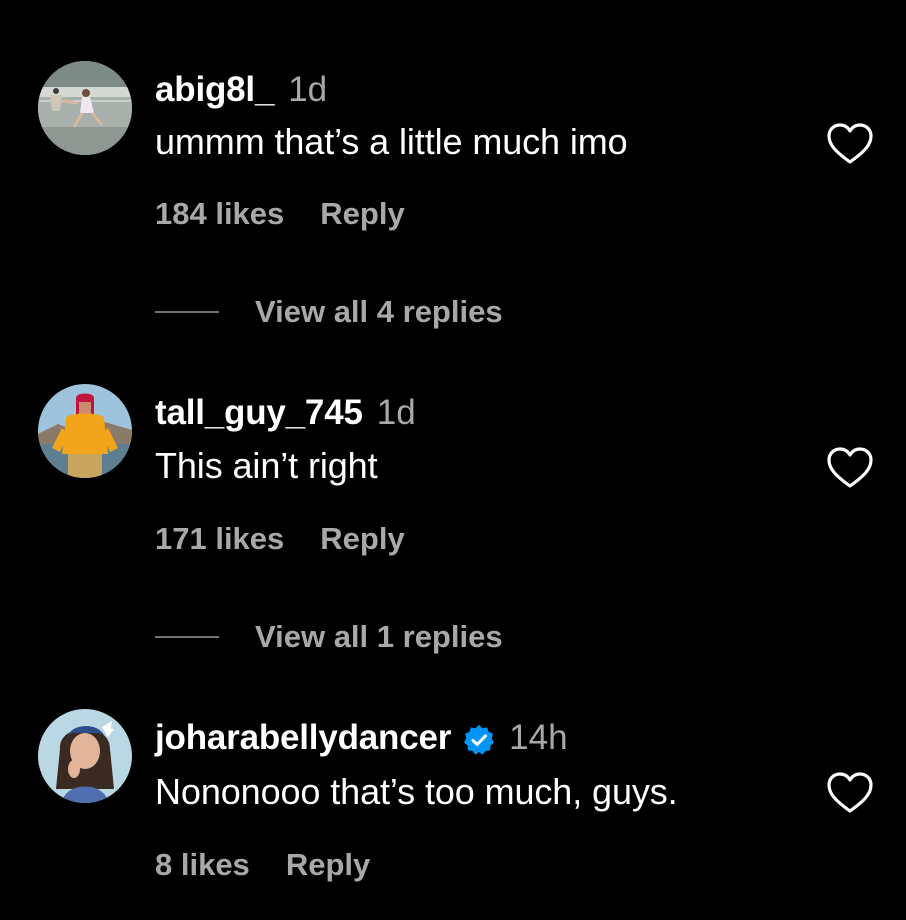 This screenshot has width=906, height=920. I want to click on comment-text: ummm that’s a little much imo, so click(391, 141).